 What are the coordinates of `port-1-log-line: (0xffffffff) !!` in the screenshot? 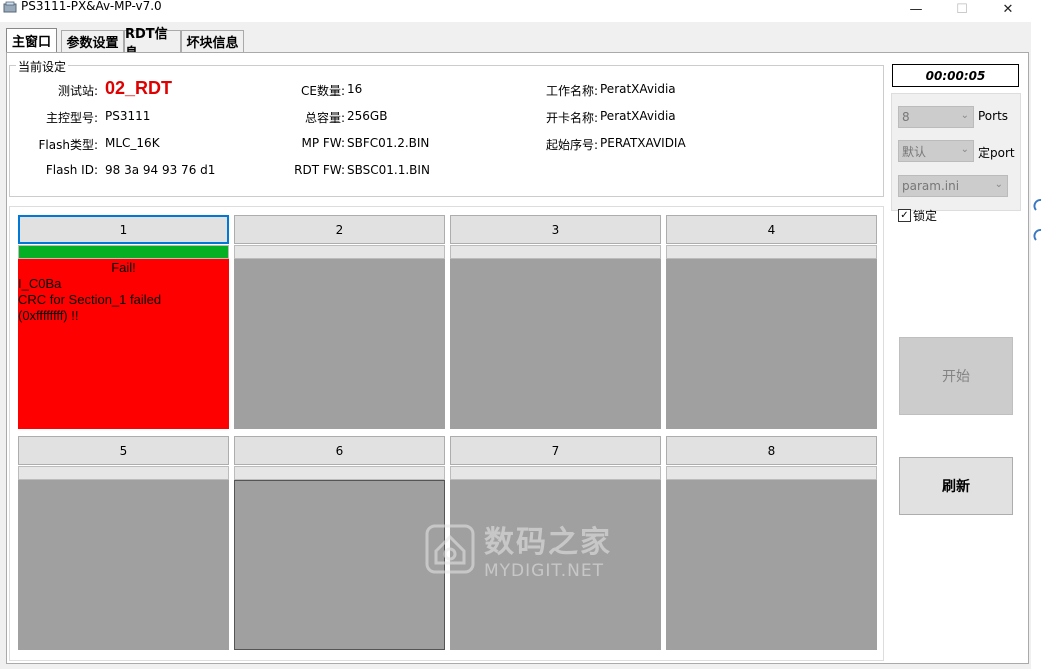 It's located at (48, 315).